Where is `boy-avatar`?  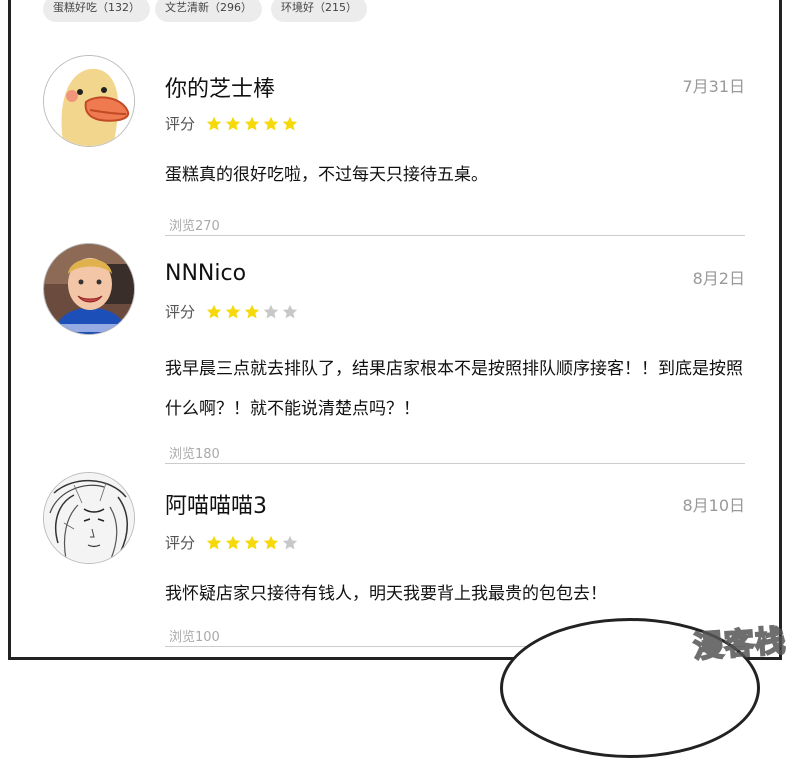
boy-avatar is located at coordinates (89, 289).